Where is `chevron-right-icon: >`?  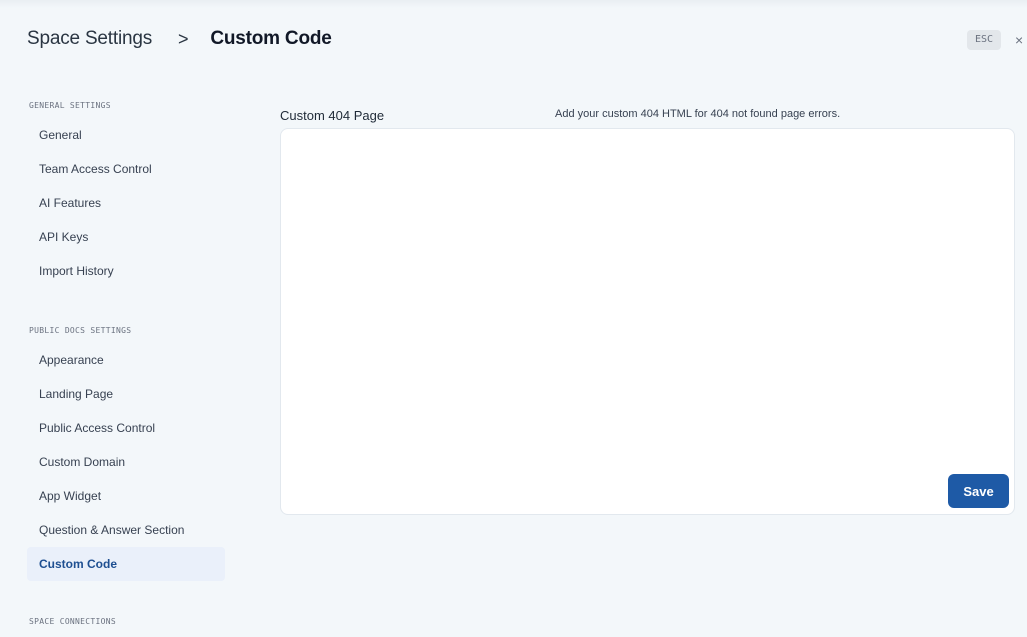
chevron-right-icon: > is located at coordinates (183, 38).